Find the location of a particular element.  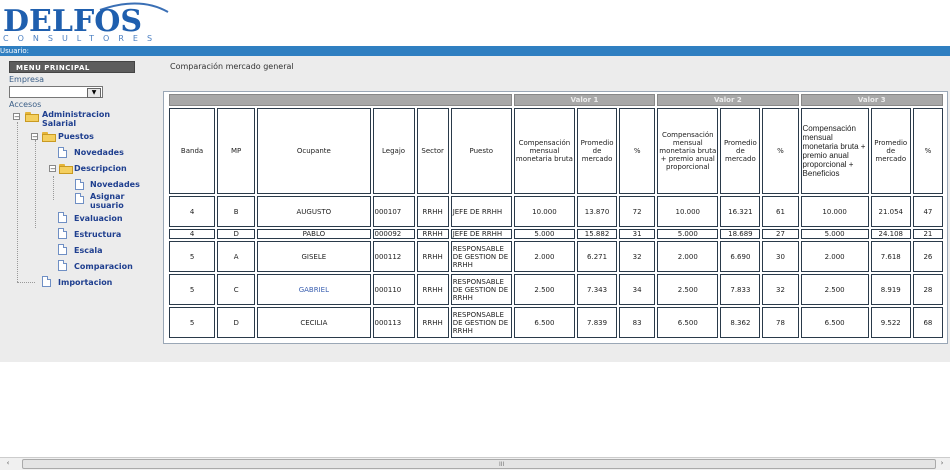

tree-item-importacion: Importacion is located at coordinates (85, 282).